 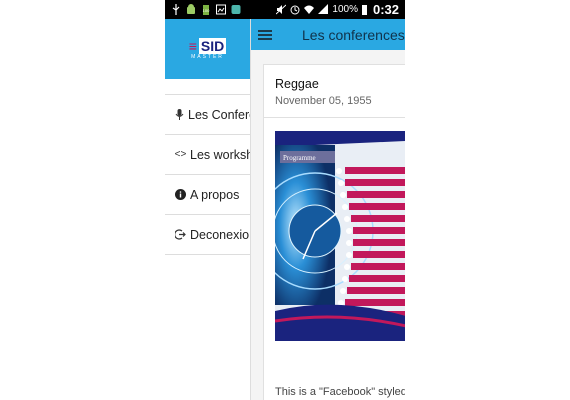 I want to click on poster-label: Programme, so click(x=299, y=158).